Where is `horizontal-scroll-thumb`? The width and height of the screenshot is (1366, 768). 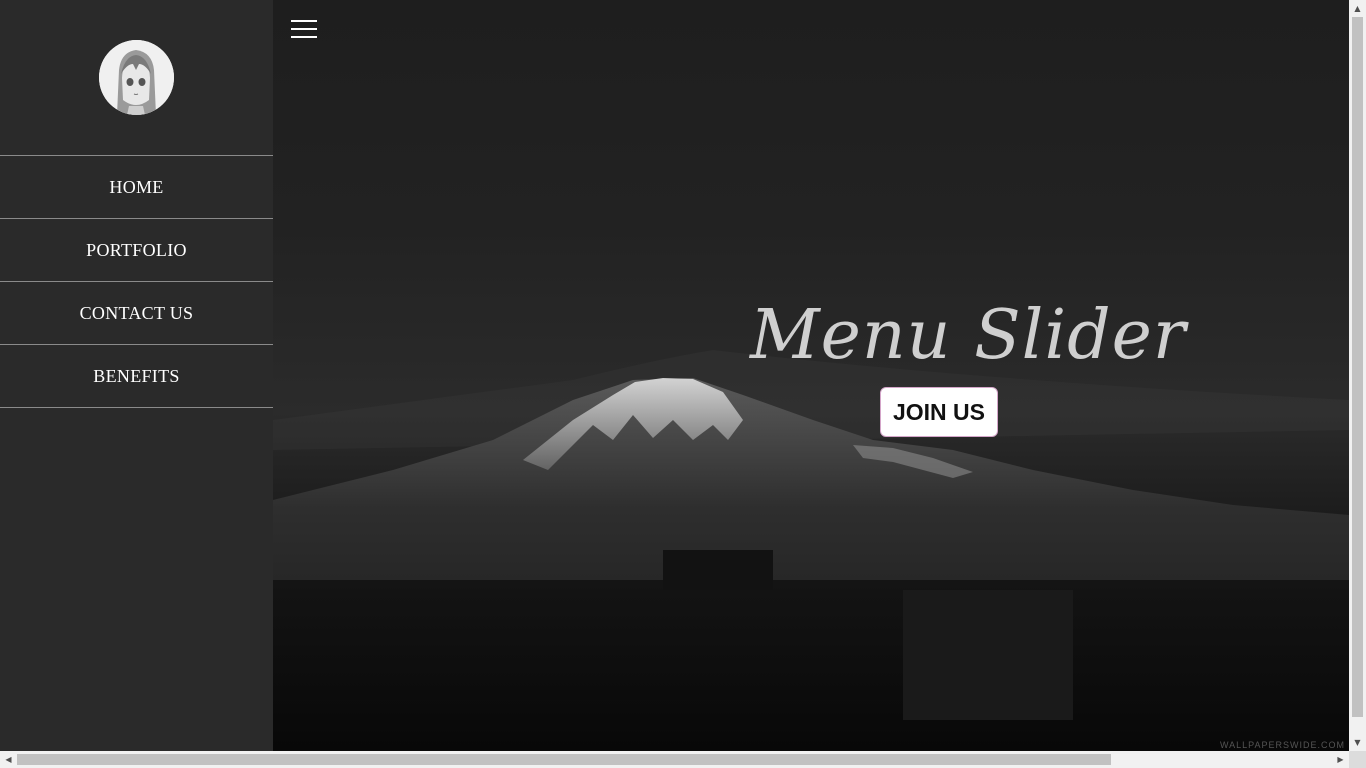 horizontal-scroll-thumb is located at coordinates (564, 759).